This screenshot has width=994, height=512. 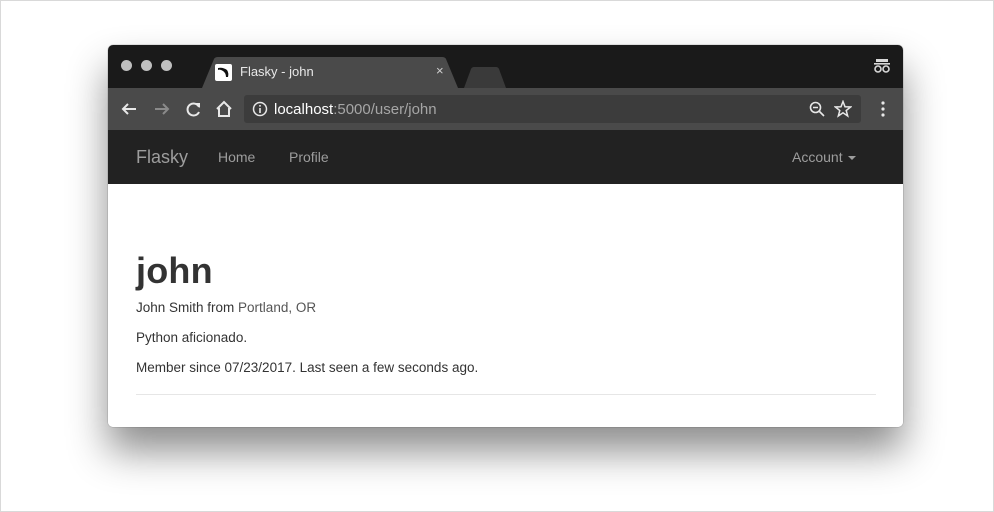 I want to click on address-bar: localhost:5000/user/john, so click(x=552, y=109).